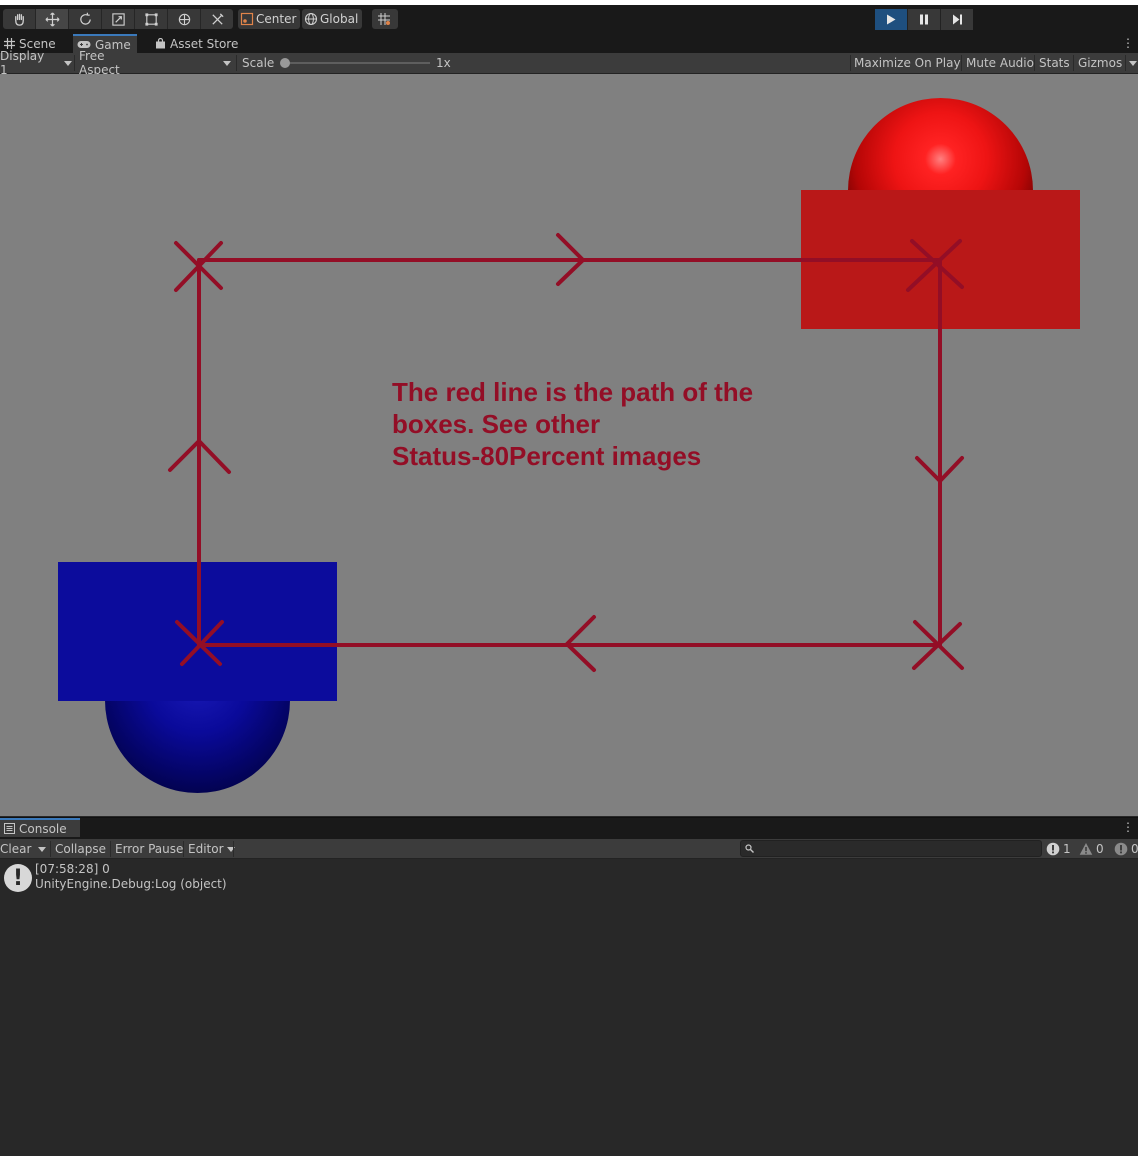 Image resolution: width=1138 pixels, height=1156 pixels. I want to click on tab-console-label: Console, so click(43, 828).